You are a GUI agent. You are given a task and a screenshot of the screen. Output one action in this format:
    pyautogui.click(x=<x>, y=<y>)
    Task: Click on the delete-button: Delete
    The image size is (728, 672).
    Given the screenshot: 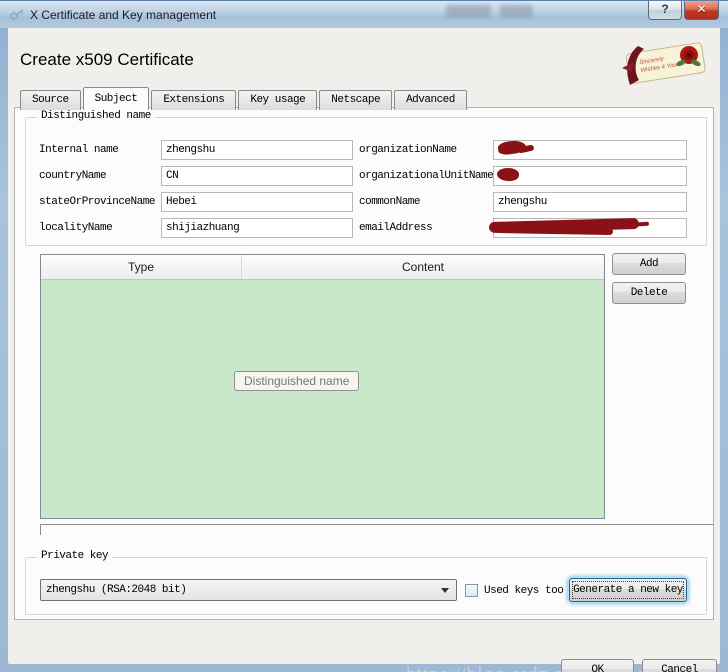 What is the action you would take?
    pyautogui.click(x=649, y=293)
    